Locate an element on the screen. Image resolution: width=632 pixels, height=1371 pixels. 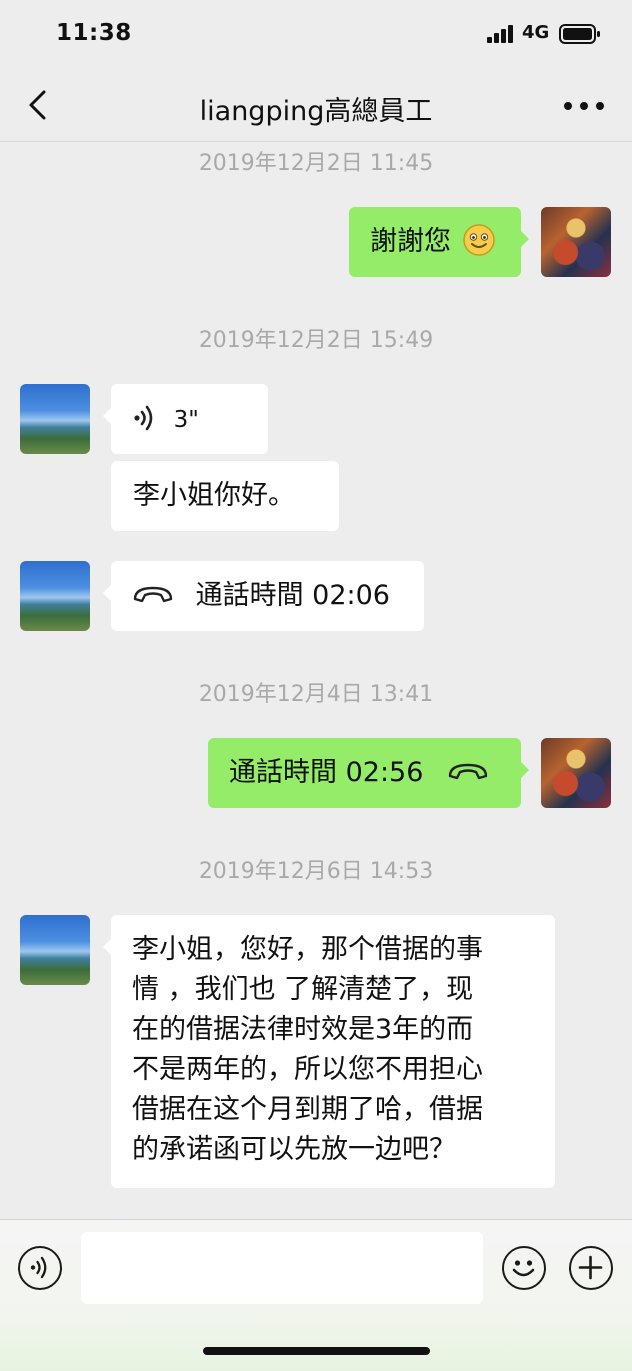
call-record-message: 通話時間 02:56 is located at coordinates (368, 773).